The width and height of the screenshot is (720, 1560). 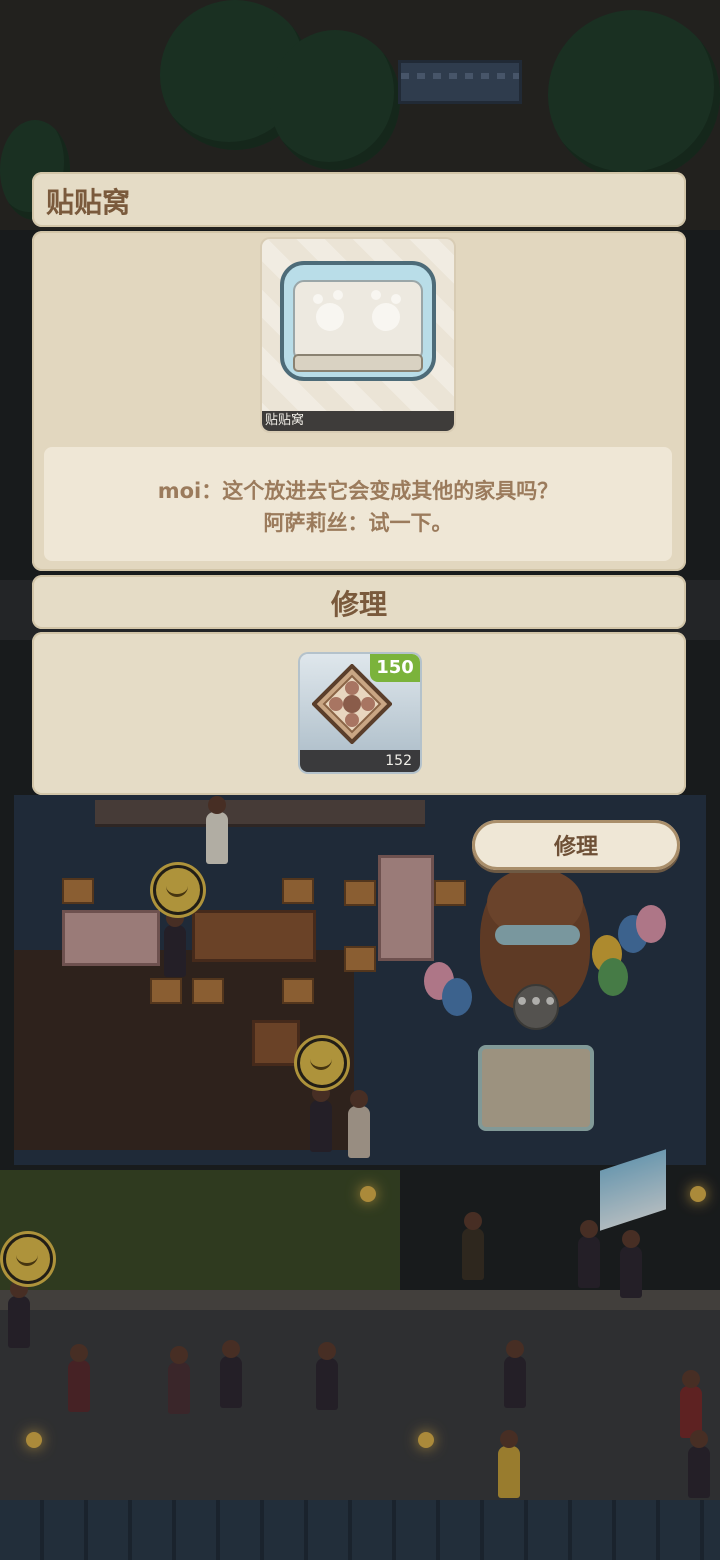 What do you see at coordinates (359, 199) in the screenshot?
I see `dialog-title-bar: 贴贴窝` at bounding box center [359, 199].